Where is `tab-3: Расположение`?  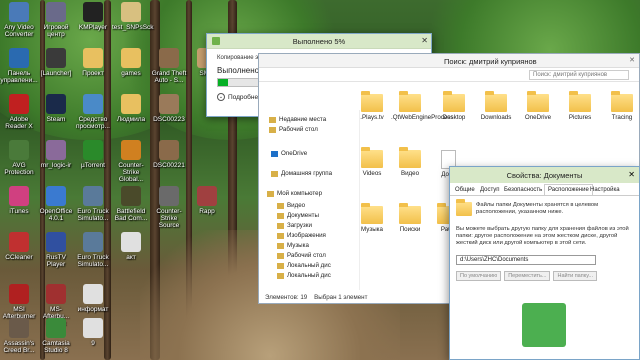
tab-3: Расположение is located at coordinates (568, 189).